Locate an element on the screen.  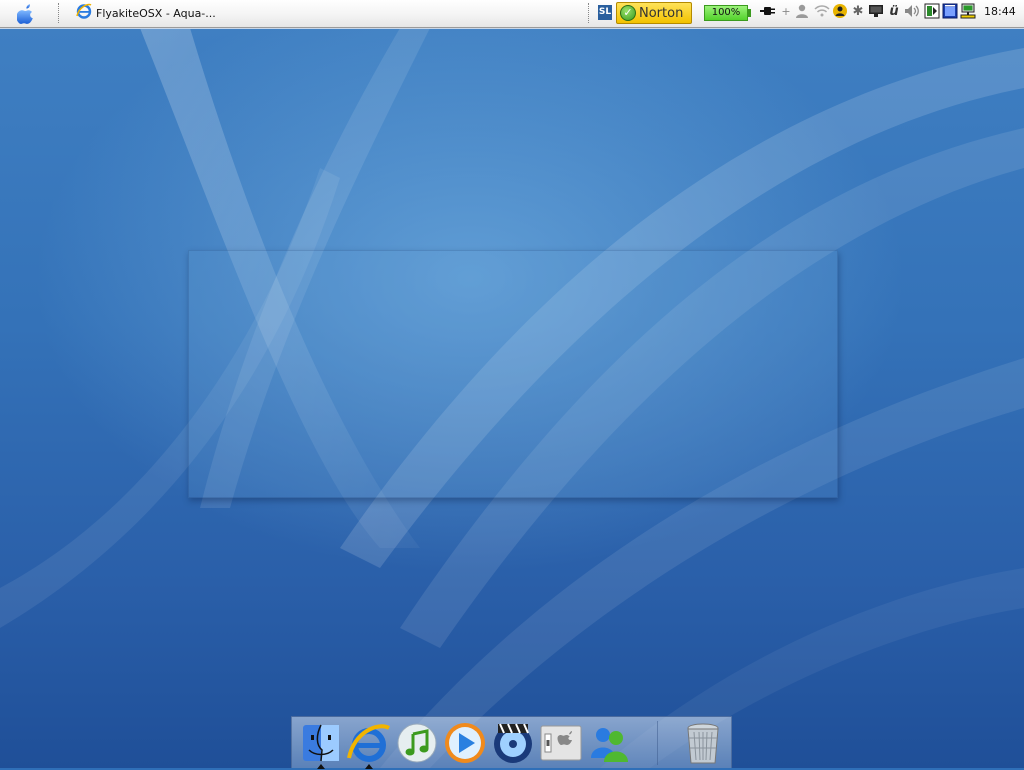
plus-icon: + is located at coordinates (786, 11).